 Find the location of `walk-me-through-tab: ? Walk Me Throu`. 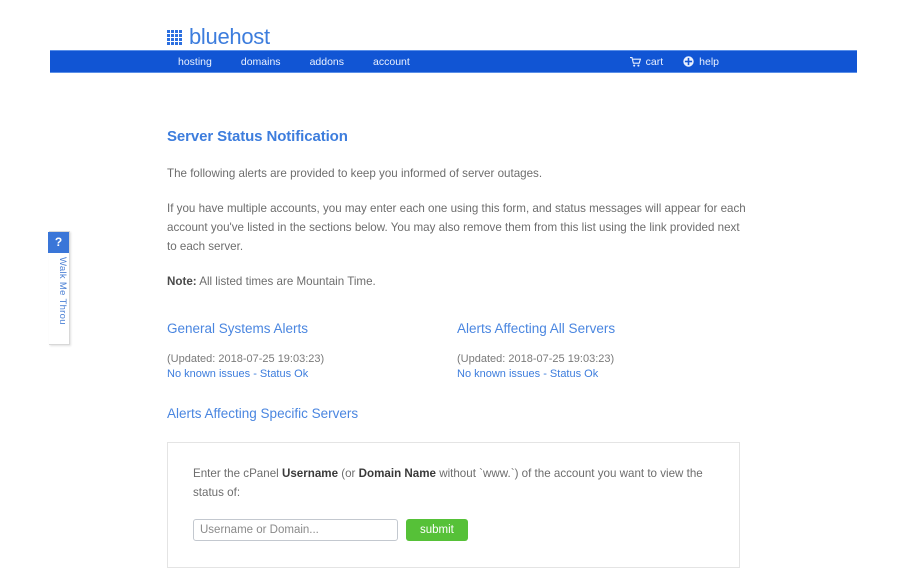

walk-me-through-tab: ? Walk Me Throu is located at coordinates (59, 288).